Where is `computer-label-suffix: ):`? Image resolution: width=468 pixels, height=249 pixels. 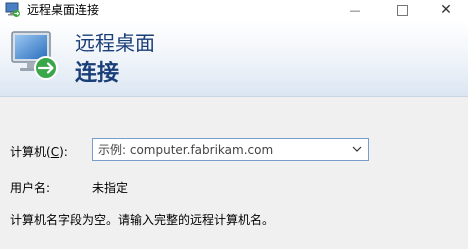
computer-label-suffix: ): is located at coordinates (63, 152).